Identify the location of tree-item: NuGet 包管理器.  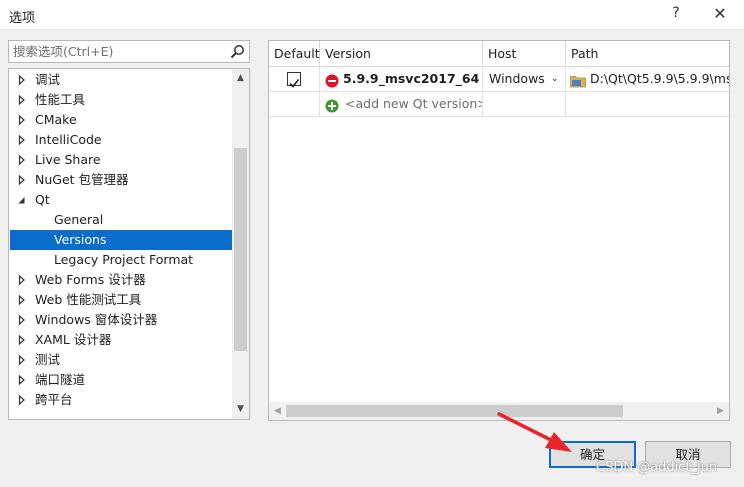
(121, 180).